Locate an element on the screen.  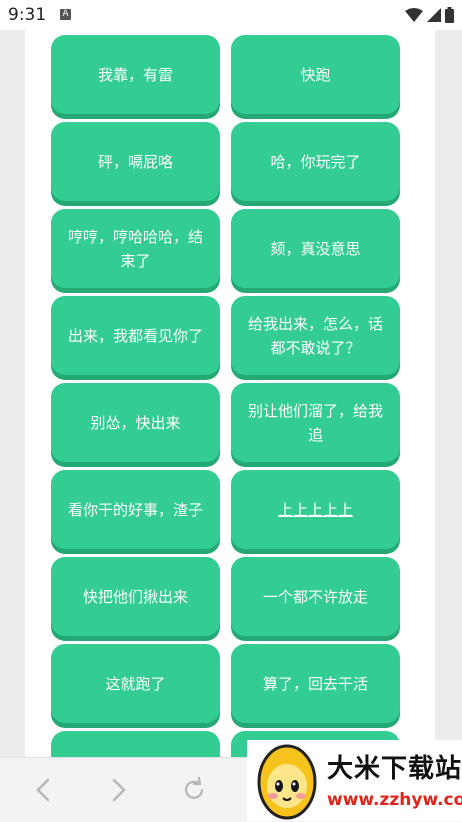
sound-button: 看你干的好事，渣子 is located at coordinates (135, 509).